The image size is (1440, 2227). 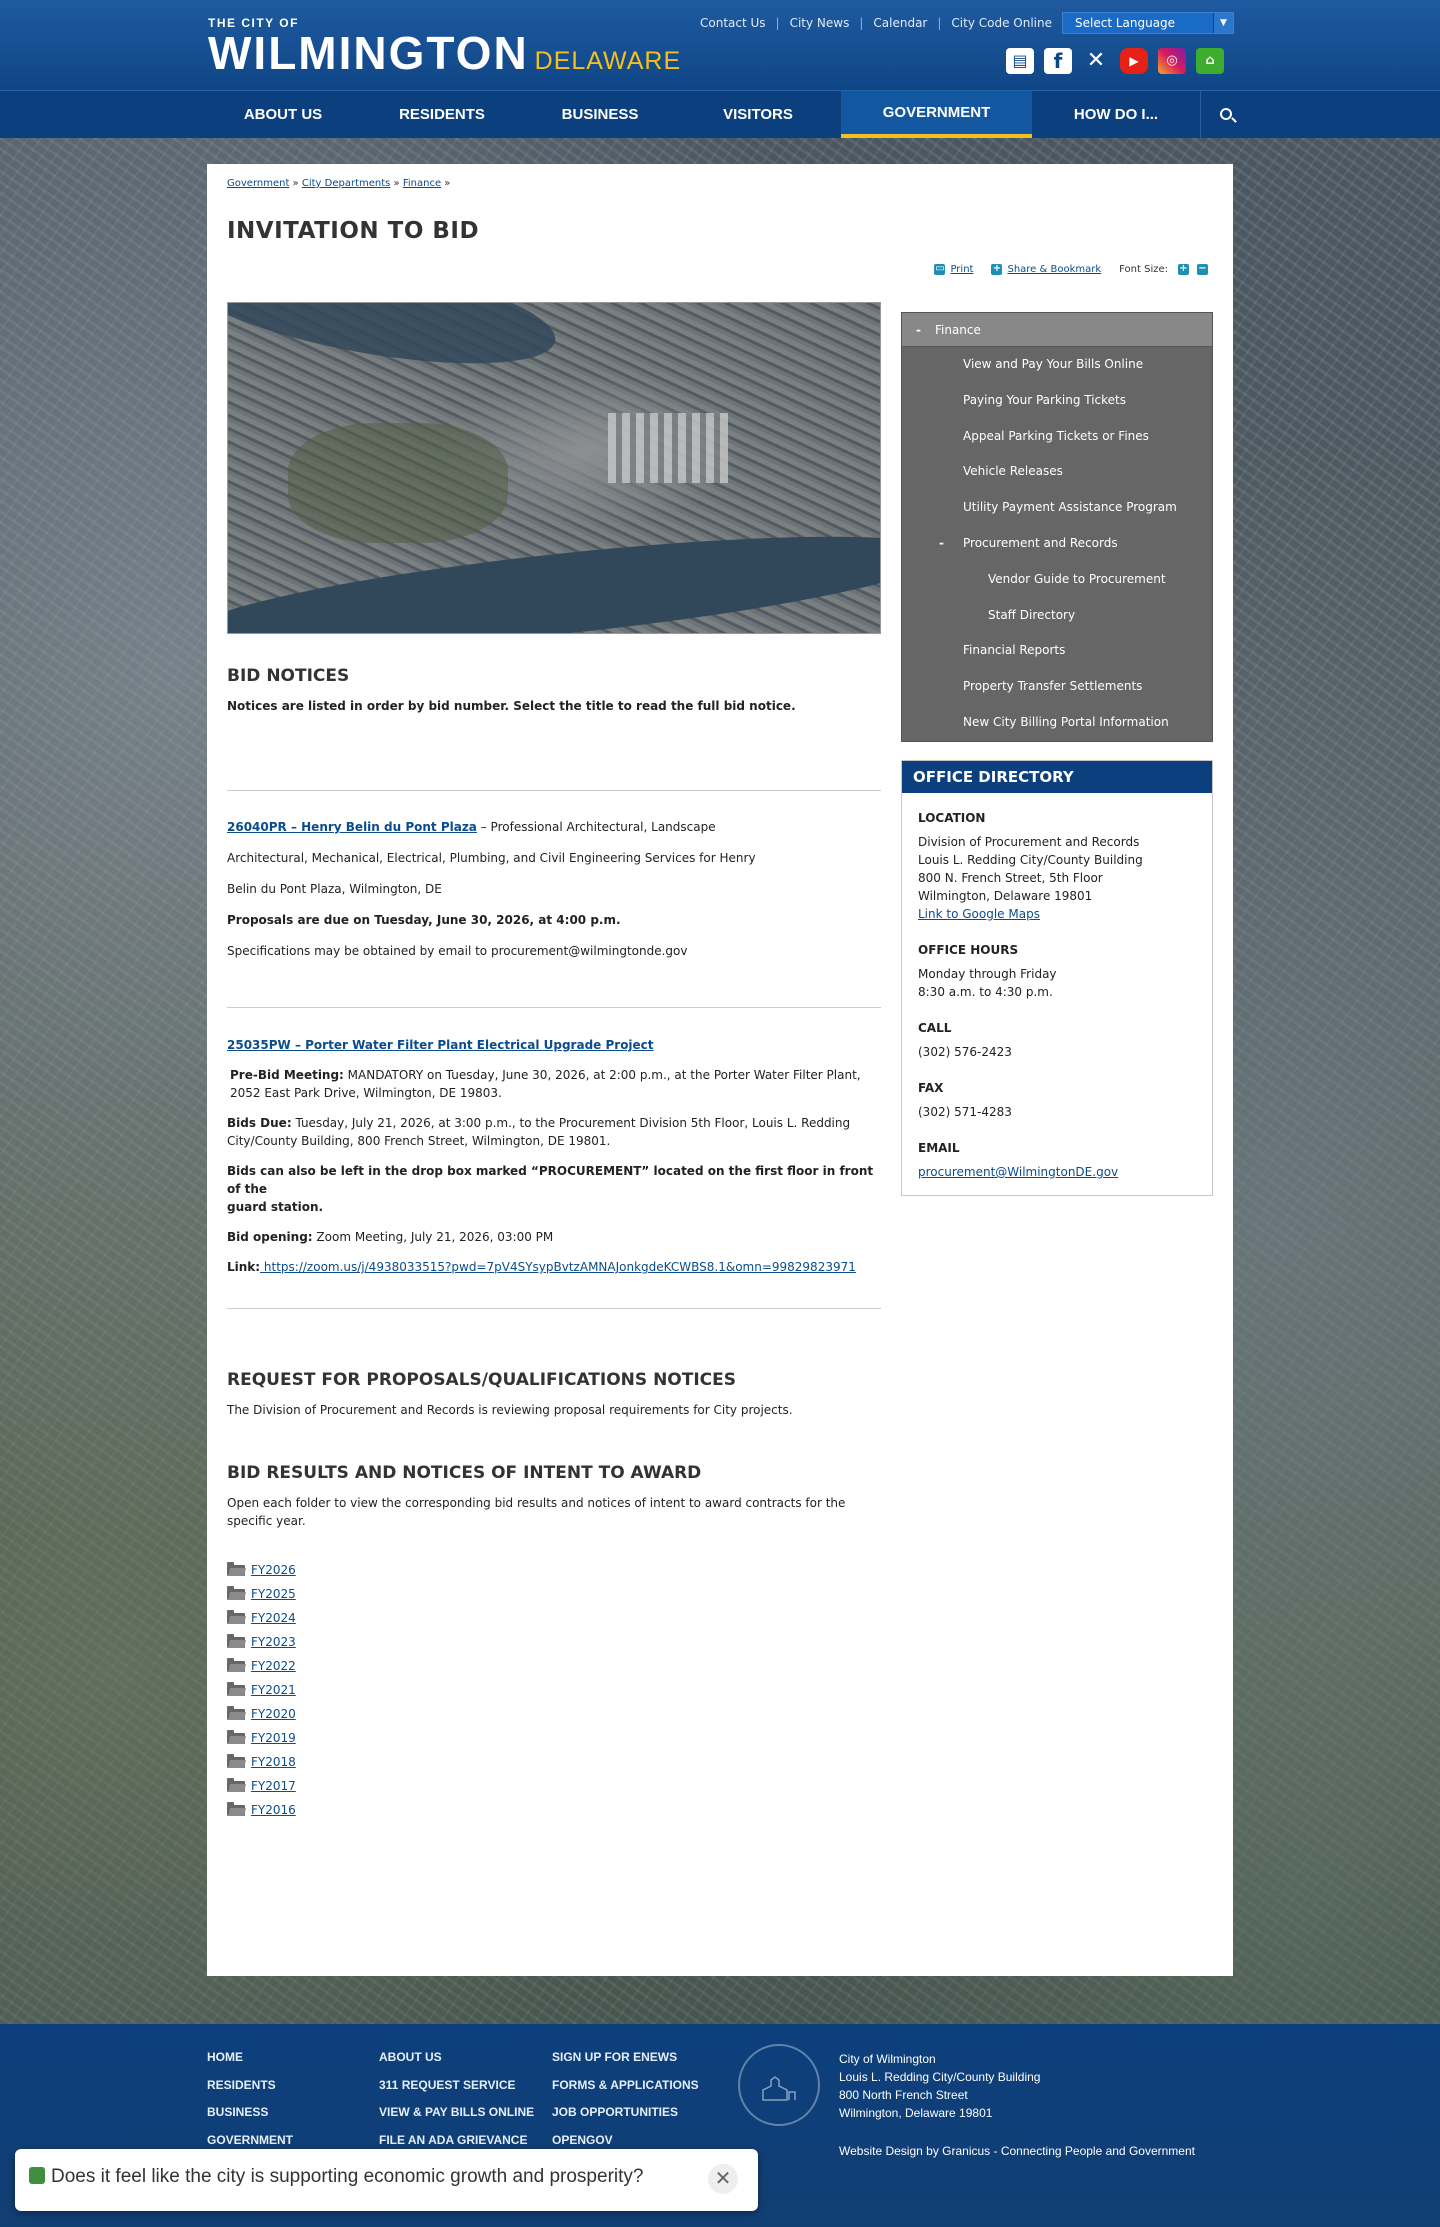 What do you see at coordinates (273, 1594) in the screenshot?
I see `folder-link: FY2025` at bounding box center [273, 1594].